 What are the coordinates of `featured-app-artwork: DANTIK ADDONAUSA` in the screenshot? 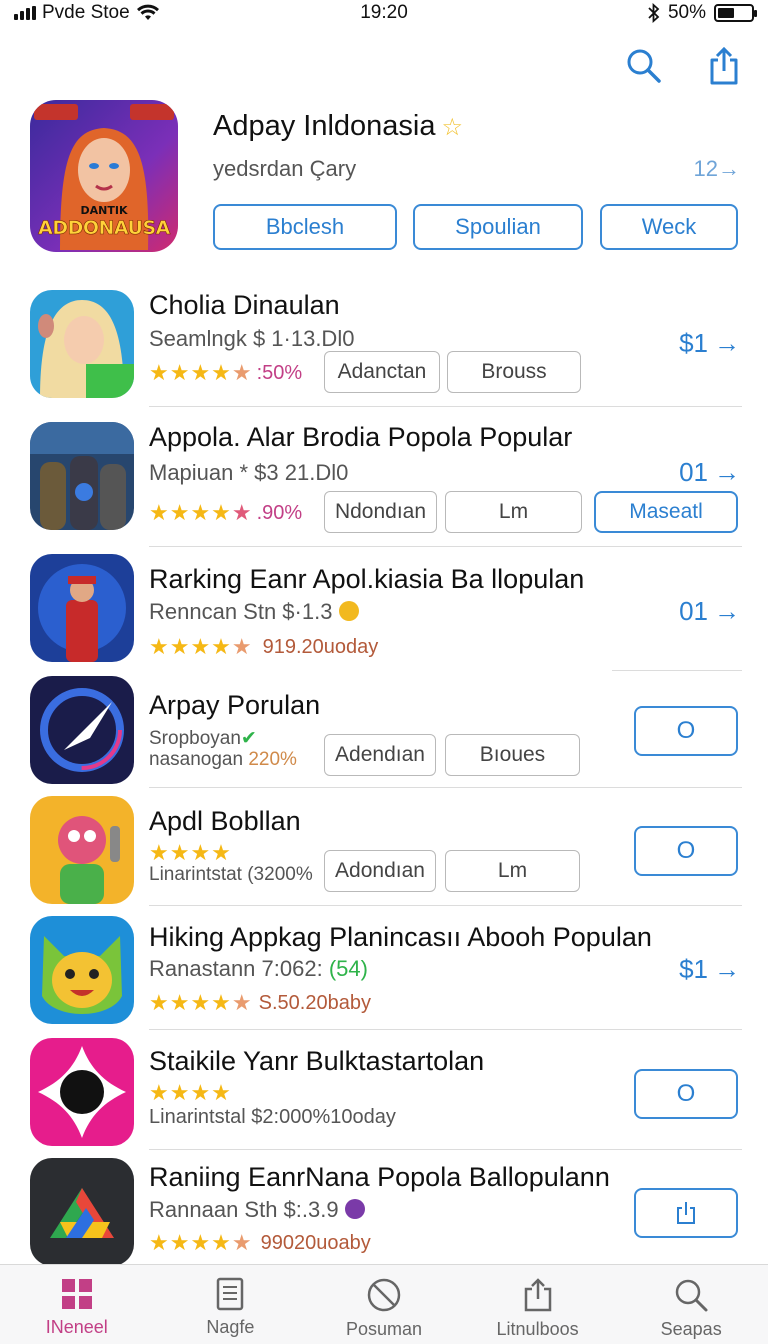 It's located at (104, 176).